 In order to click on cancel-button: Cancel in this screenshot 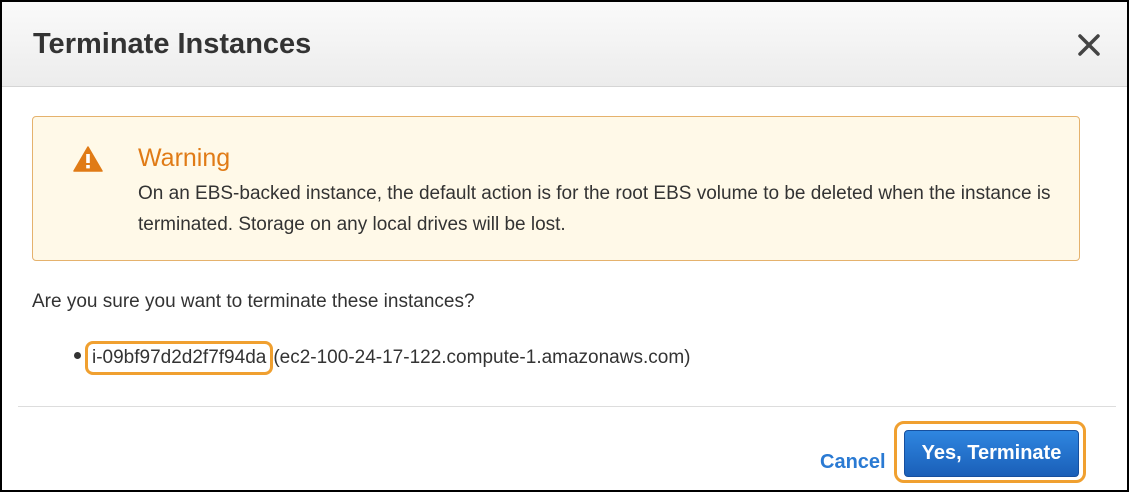, I will do `click(853, 462)`.